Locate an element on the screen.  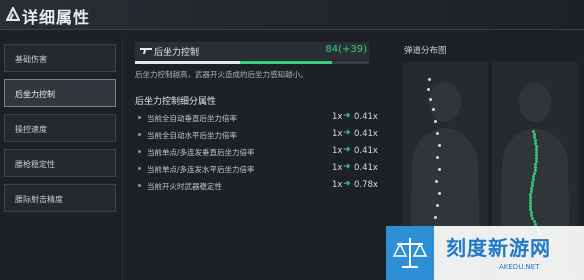
stat-bar is located at coordinates (252, 62).